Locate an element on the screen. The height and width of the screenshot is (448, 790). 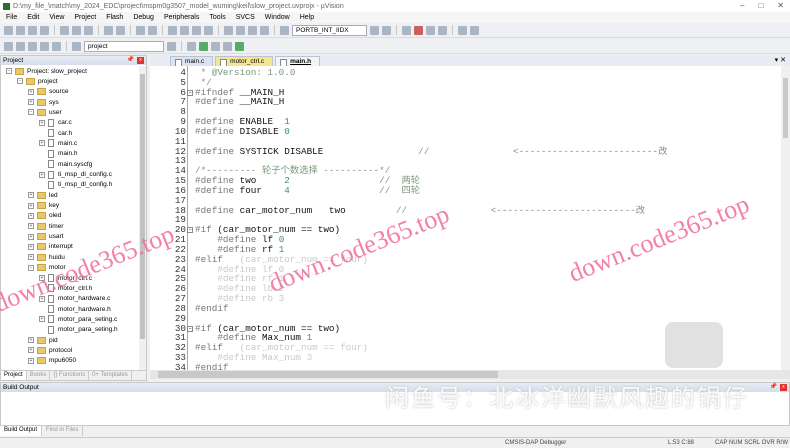
tree-item: + motor_para_seting.c is located at coordinates (78, 319).